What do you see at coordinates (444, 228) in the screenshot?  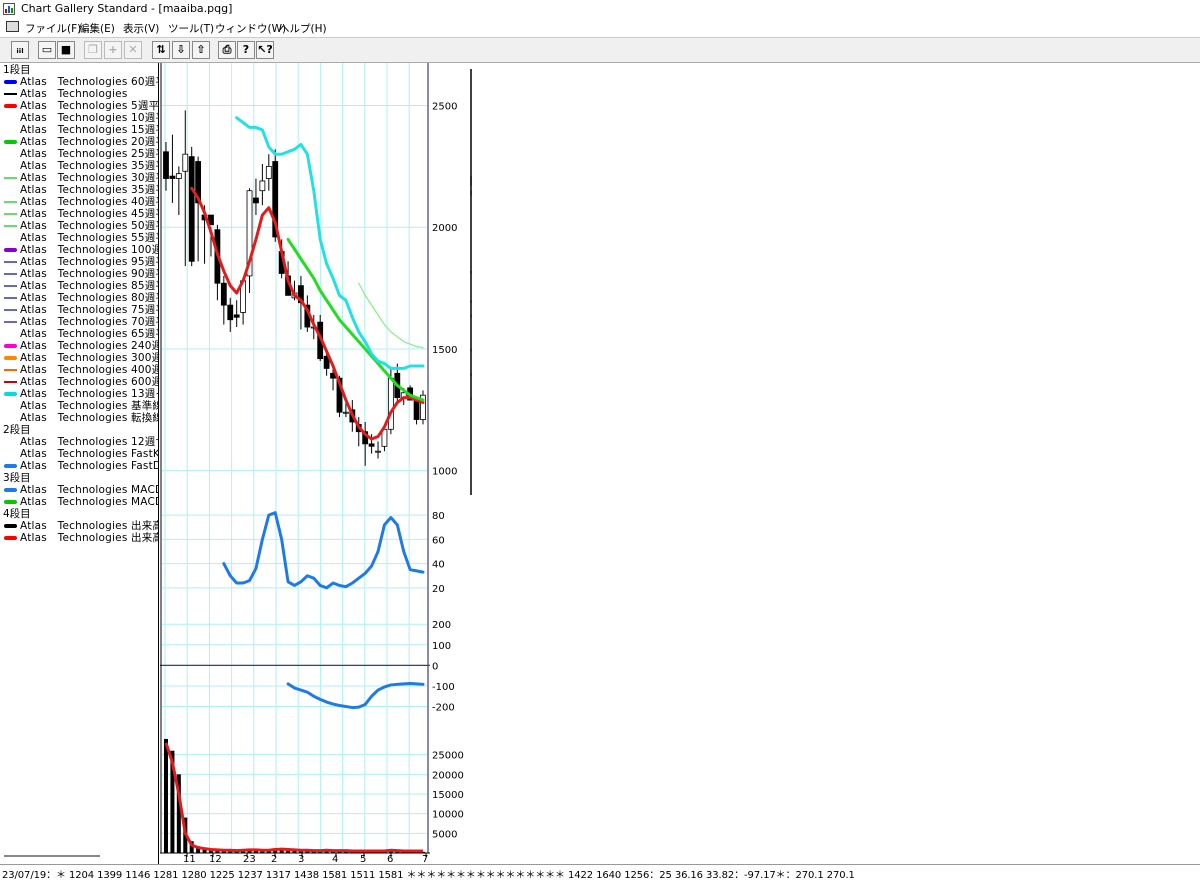 I see `y-tick-label: 2000` at bounding box center [444, 228].